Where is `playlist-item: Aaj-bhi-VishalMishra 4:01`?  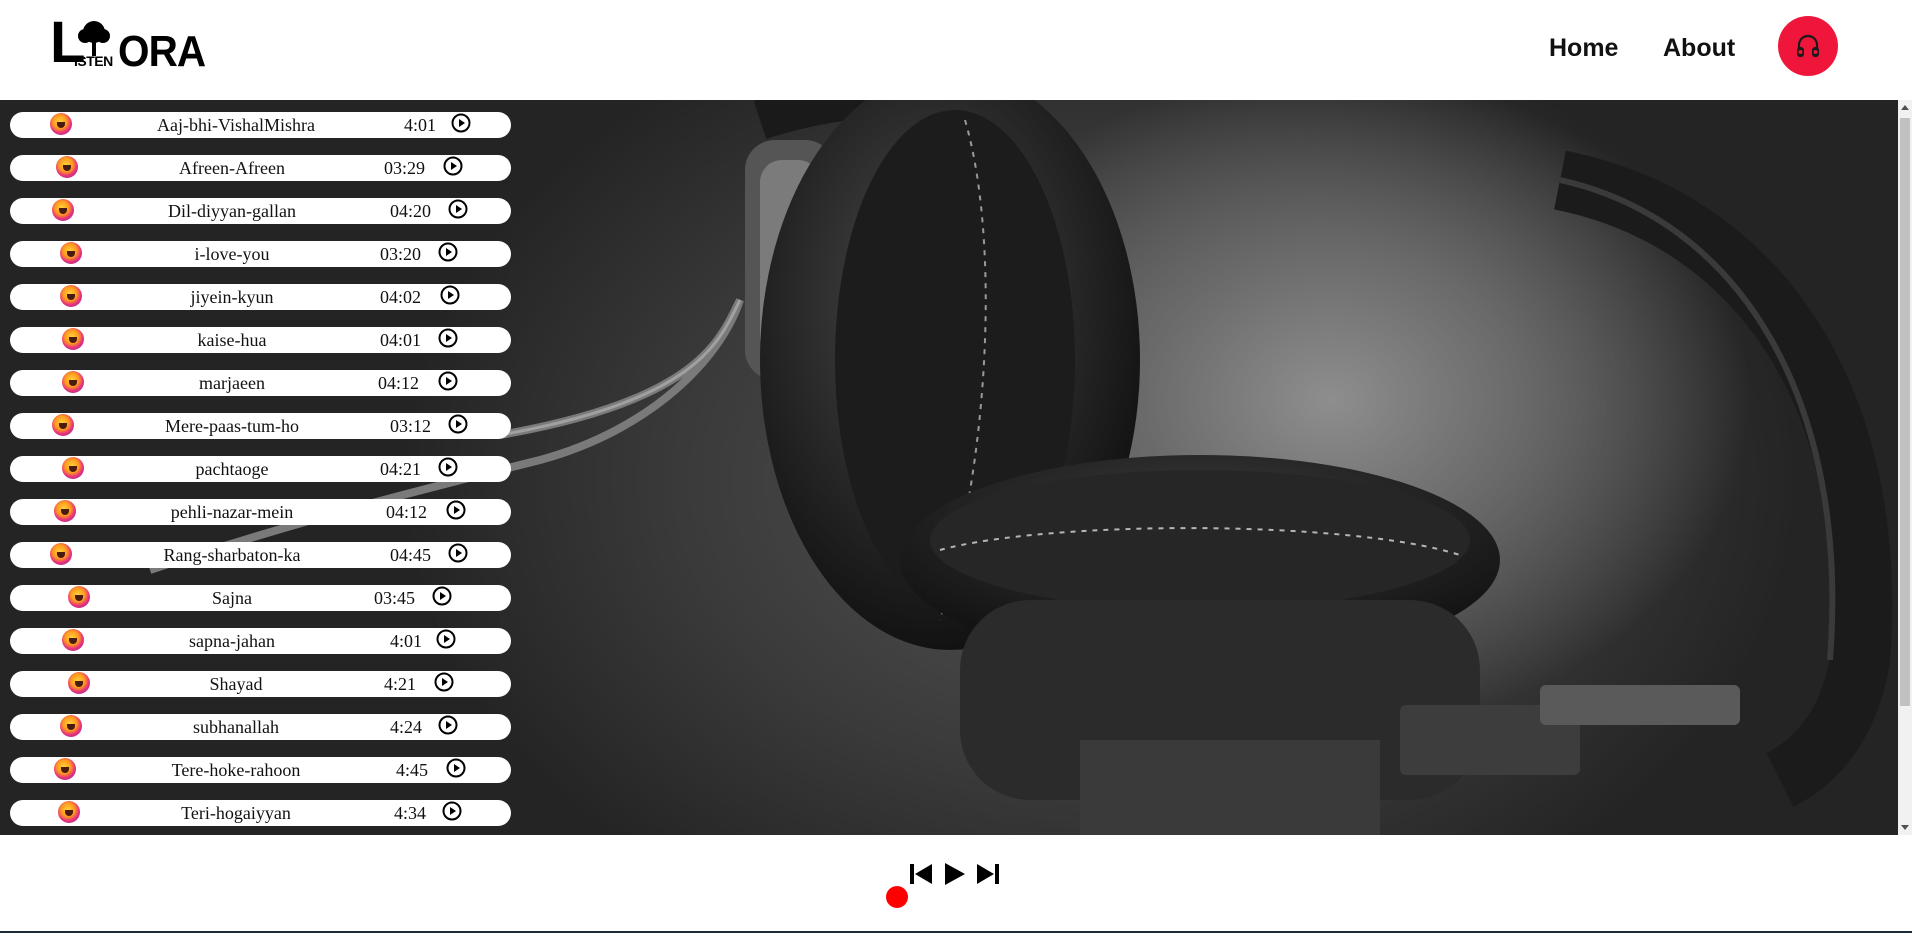 playlist-item: Aaj-bhi-VishalMishra 4:01 is located at coordinates (260, 125).